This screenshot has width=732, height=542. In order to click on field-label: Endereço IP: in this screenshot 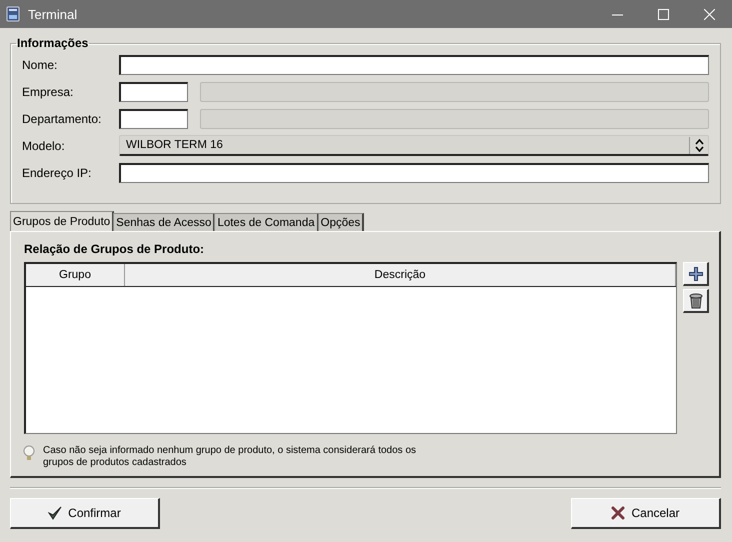, I will do `click(57, 173)`.